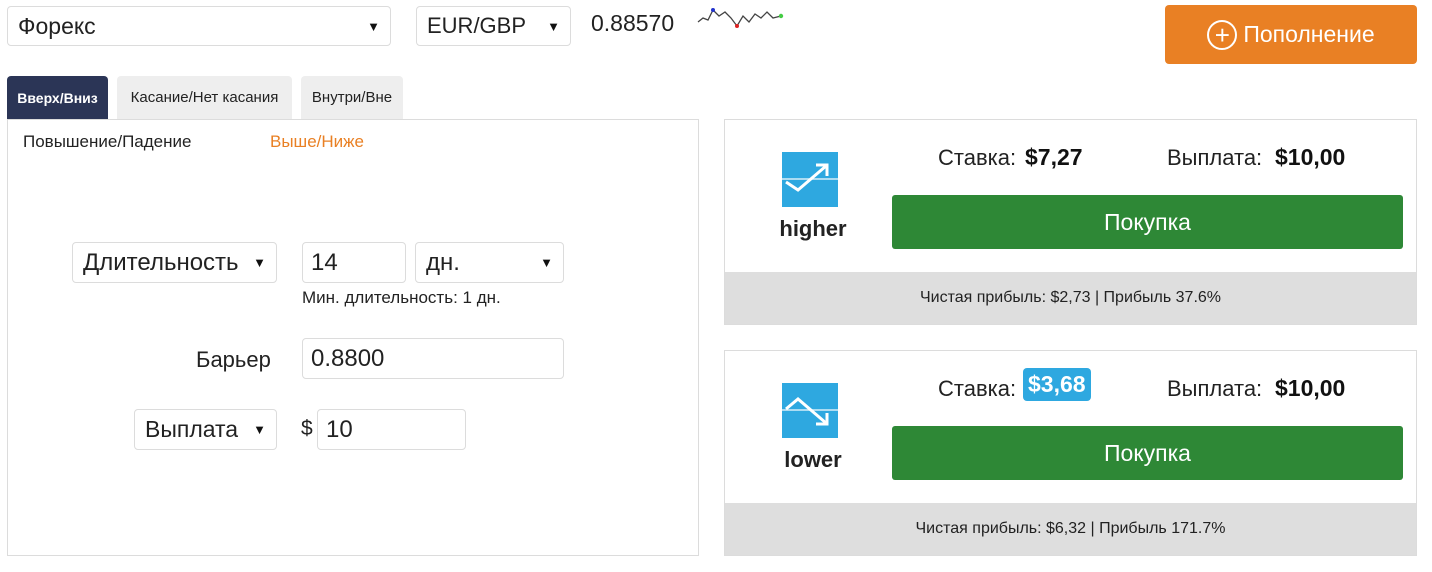  I want to click on subtab-higher-lower: Выше/Ниже, so click(317, 142).